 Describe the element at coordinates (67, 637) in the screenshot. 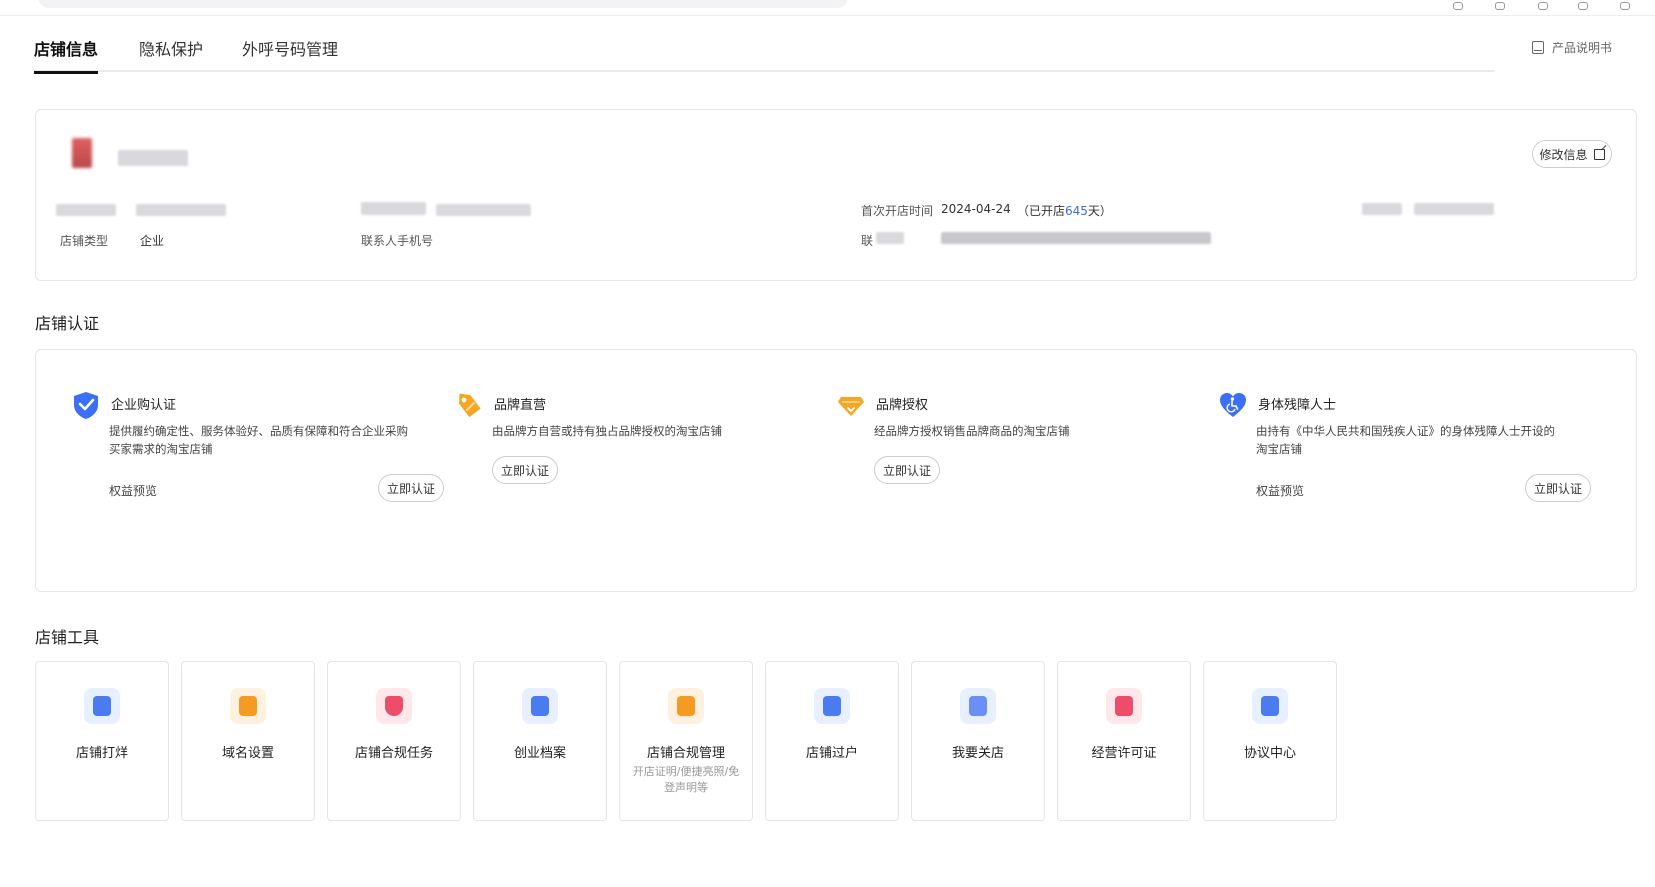

I see `tools-title: 店铺工具` at that location.